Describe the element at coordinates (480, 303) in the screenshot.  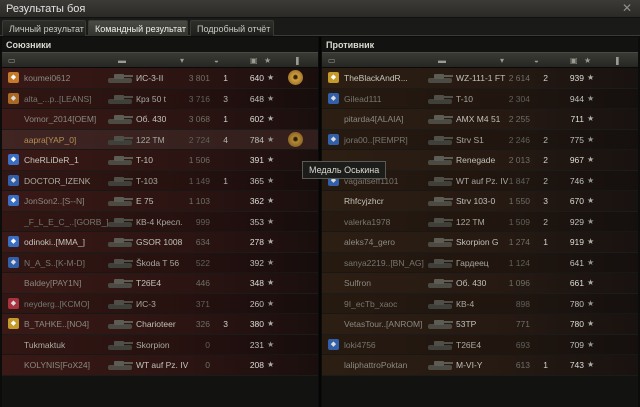
I see `table-row: 9I_ecTb_xaoc КВ-4 898 780 ★` at that location.